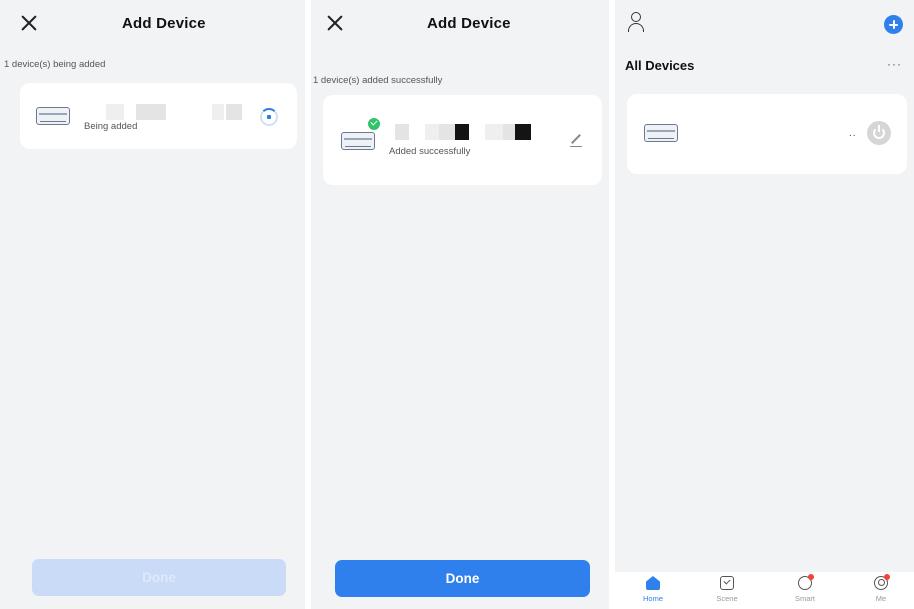 The image size is (914, 609). Describe the element at coordinates (636, 23) in the screenshot. I see `user-profile-icon` at that location.